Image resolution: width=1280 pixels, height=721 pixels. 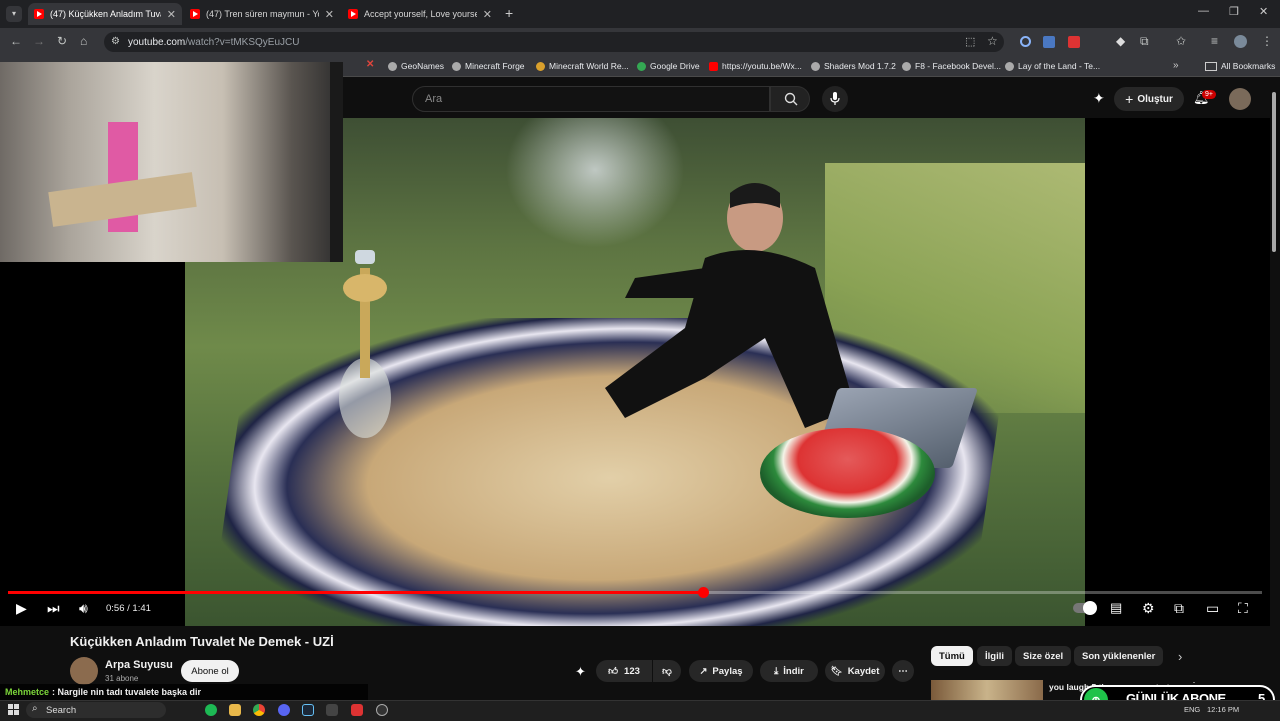 What do you see at coordinates (139, 665) in the screenshot?
I see `channel-name: Arpa Suyusu` at bounding box center [139, 665].